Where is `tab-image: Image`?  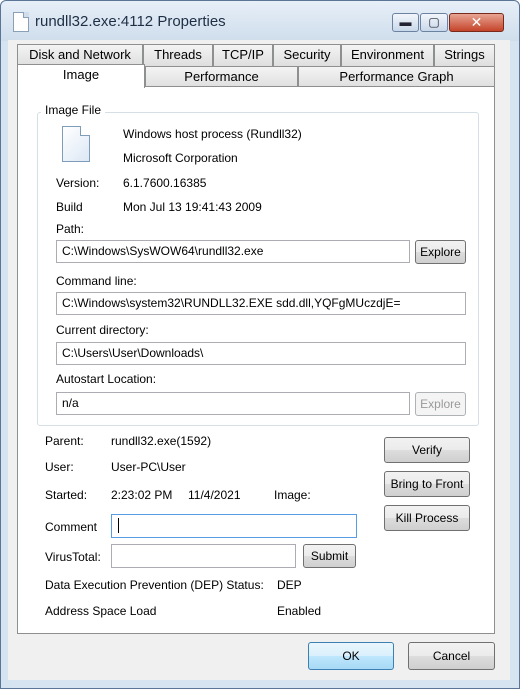
tab-image: Image is located at coordinates (81, 76).